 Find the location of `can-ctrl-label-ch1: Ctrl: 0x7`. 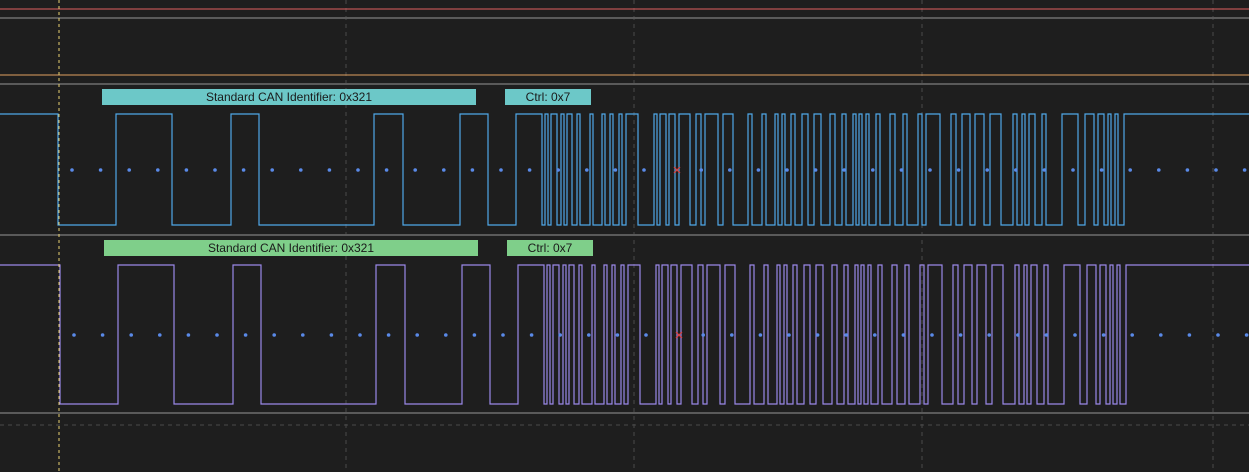

can-ctrl-label-ch1: Ctrl: 0x7 is located at coordinates (548, 97).